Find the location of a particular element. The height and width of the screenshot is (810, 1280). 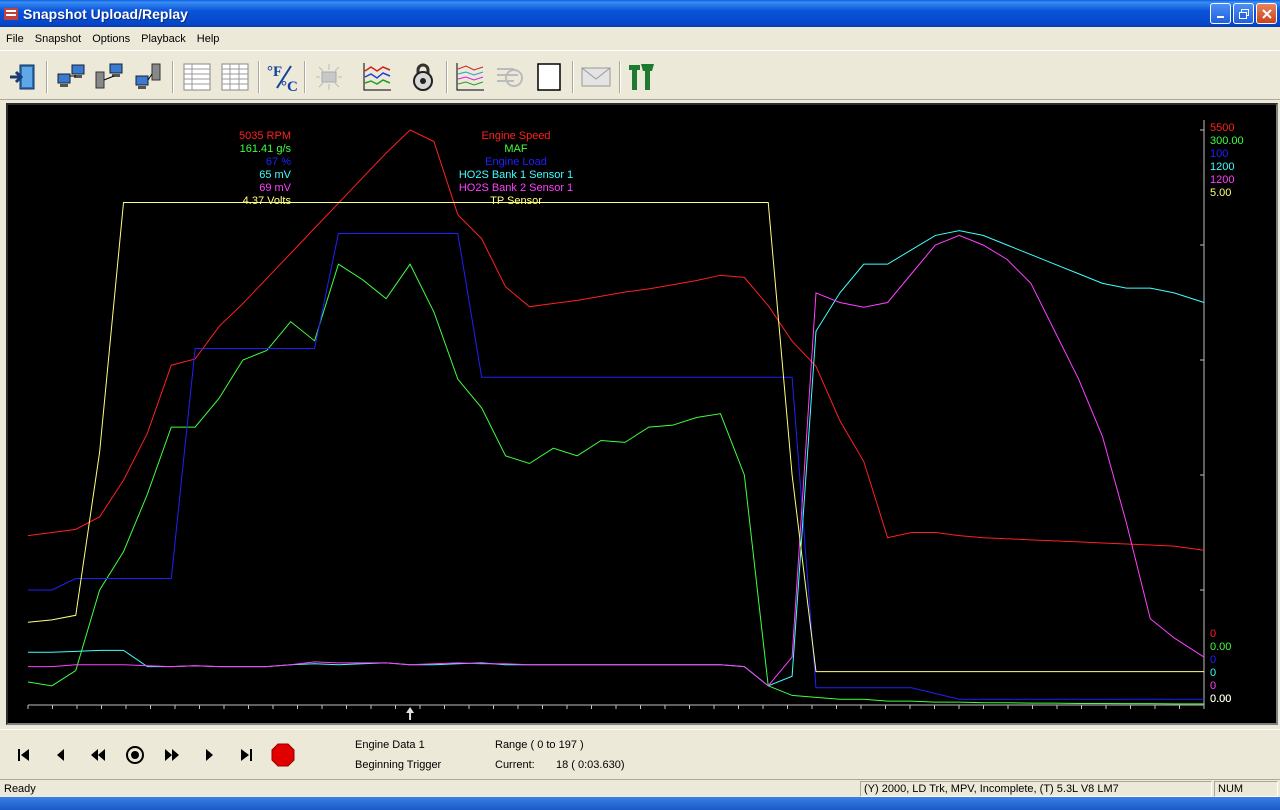

multi-graph-icon is located at coordinates (470, 77).